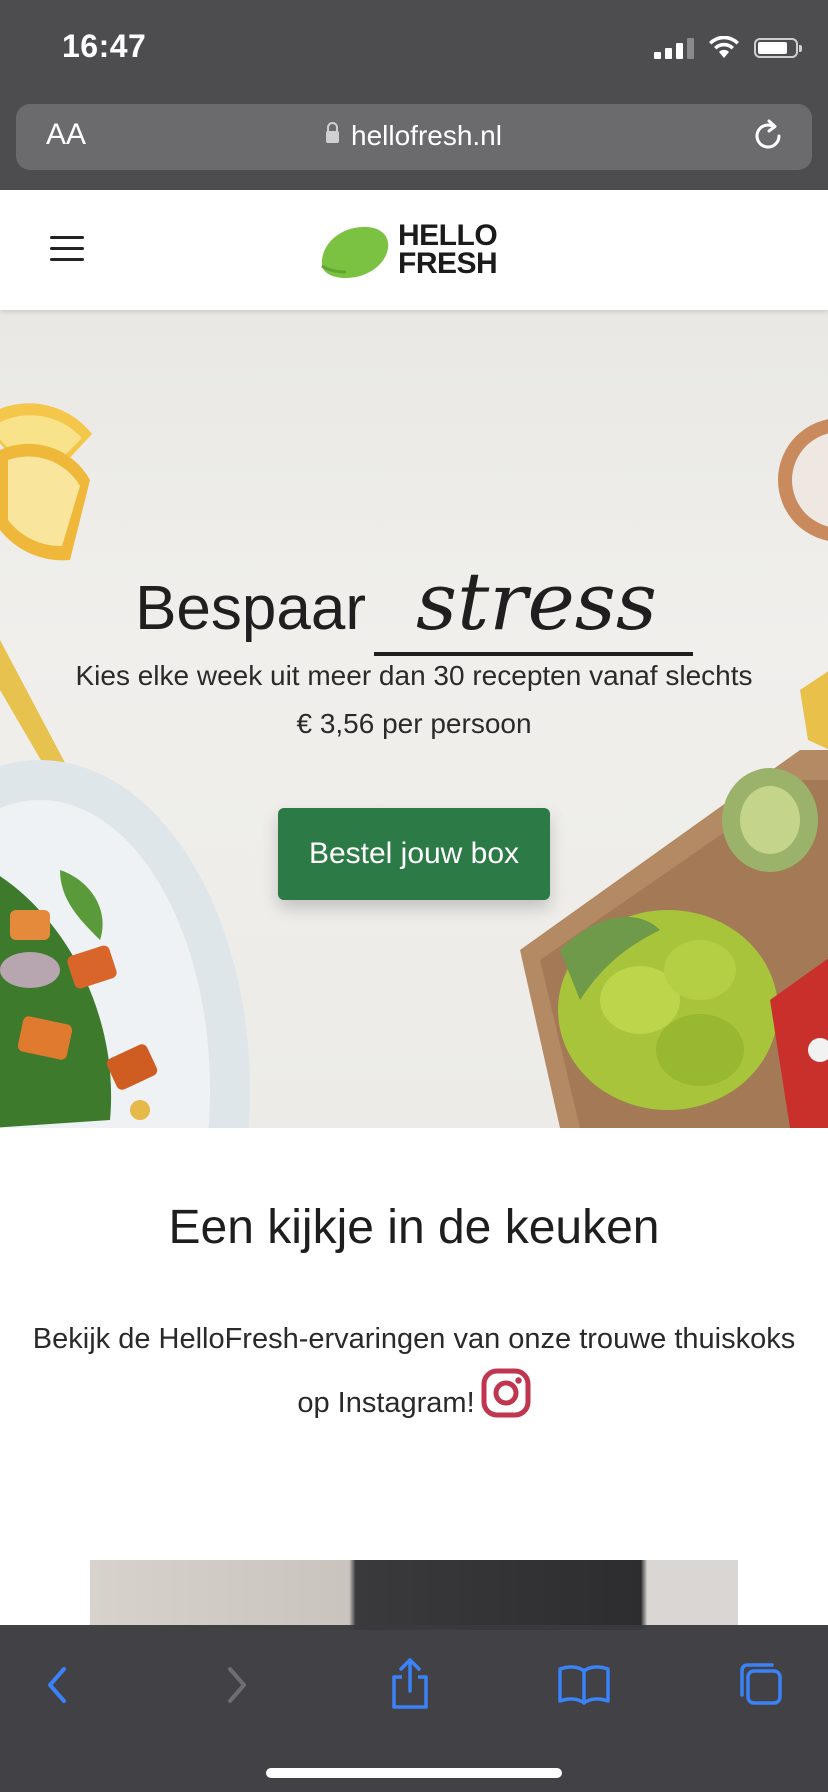  What do you see at coordinates (236, 1685) in the screenshot?
I see `chevron-right-icon` at bounding box center [236, 1685].